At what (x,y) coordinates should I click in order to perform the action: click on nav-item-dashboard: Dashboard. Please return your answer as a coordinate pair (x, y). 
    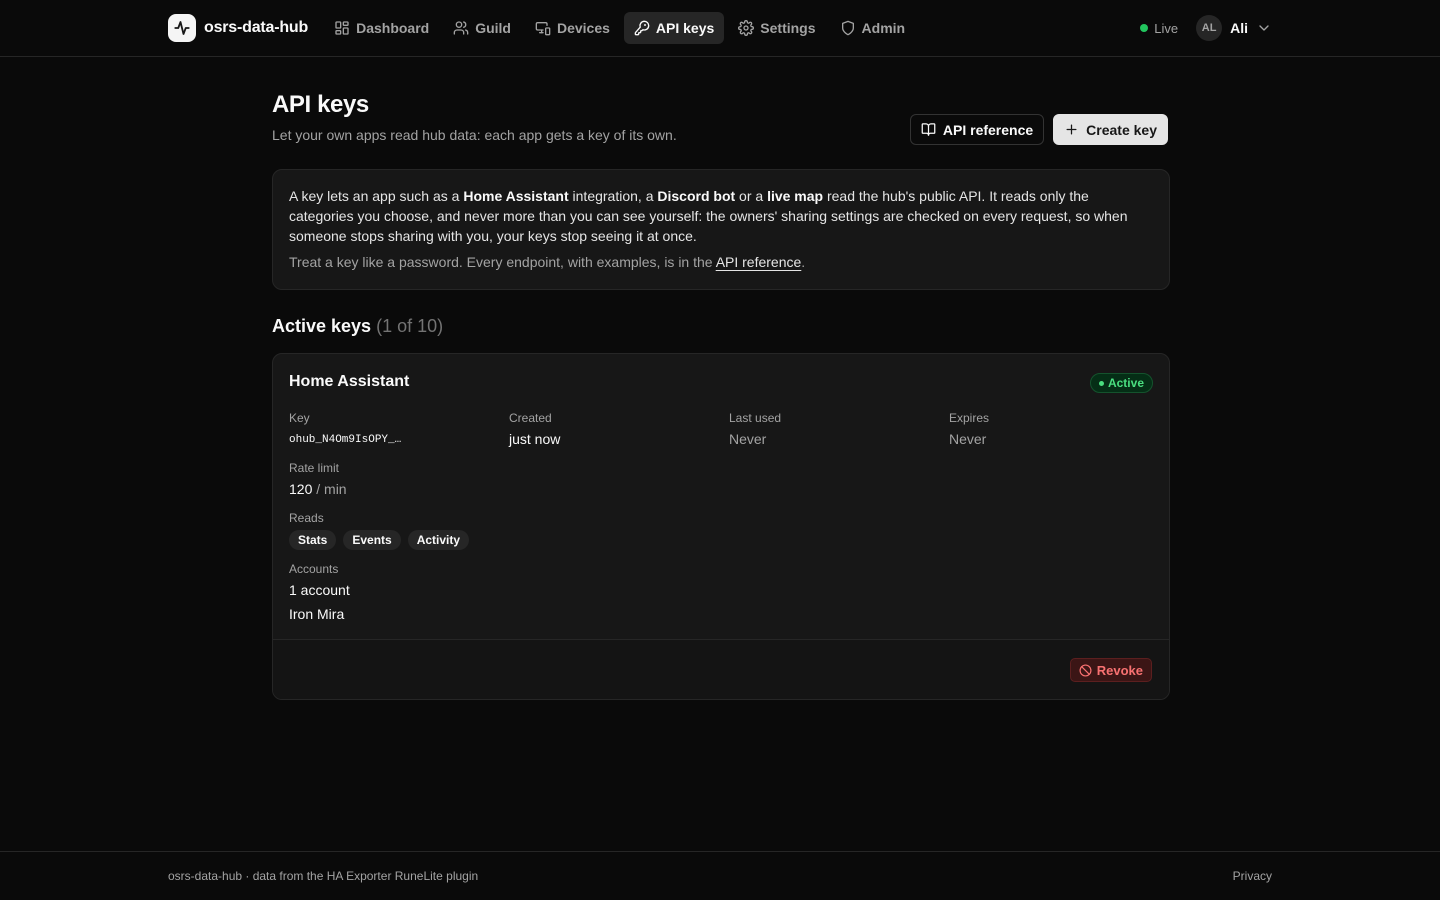
    Looking at the image, I should click on (381, 28).